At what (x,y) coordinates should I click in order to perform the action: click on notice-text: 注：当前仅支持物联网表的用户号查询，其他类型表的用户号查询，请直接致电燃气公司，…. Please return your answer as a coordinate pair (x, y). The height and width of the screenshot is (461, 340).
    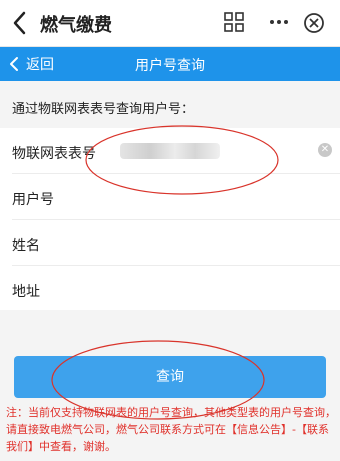
    Looking at the image, I should click on (171, 429).